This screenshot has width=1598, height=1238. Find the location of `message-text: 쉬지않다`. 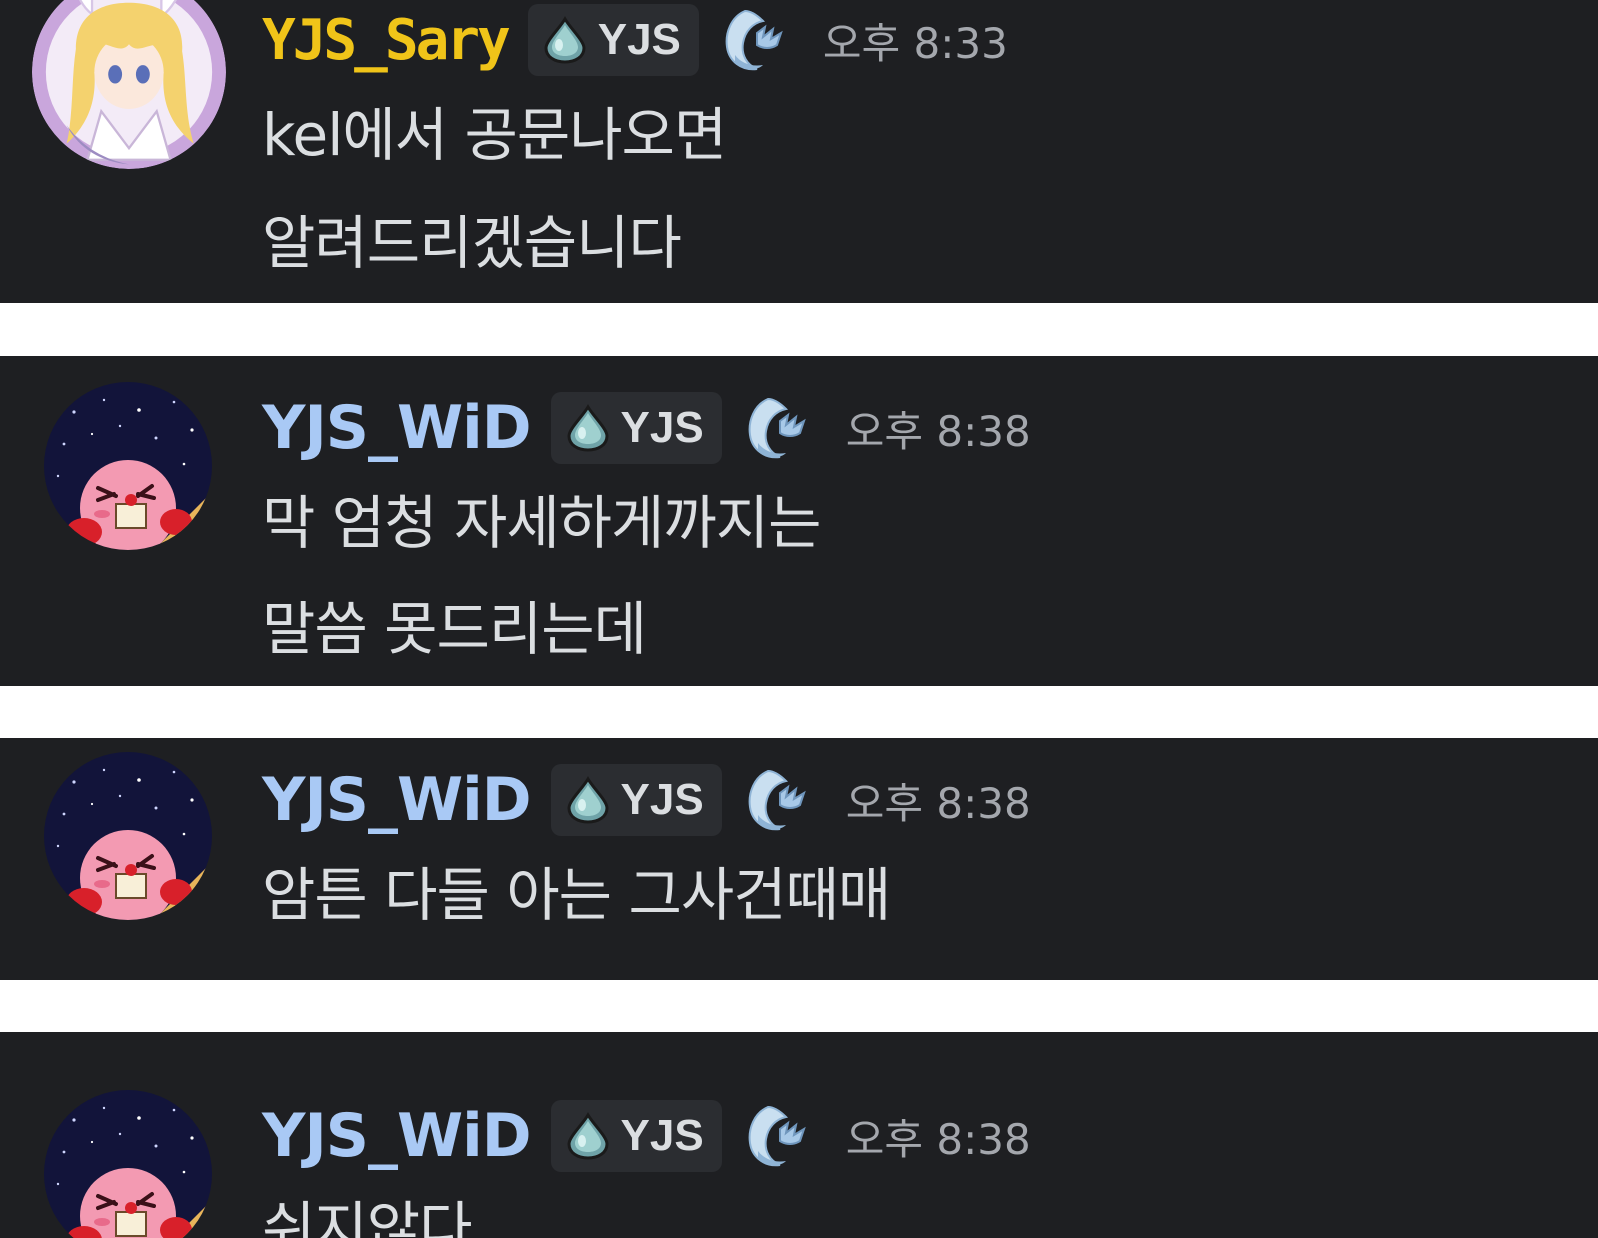

message-text: 쉬지않다 is located at coordinates (367, 1216).